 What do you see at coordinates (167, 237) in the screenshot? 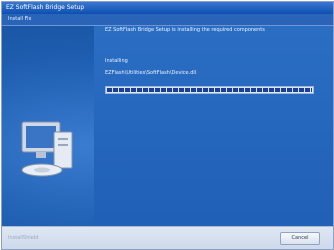
I see `footer: InstallShield Cancel` at bounding box center [167, 237].